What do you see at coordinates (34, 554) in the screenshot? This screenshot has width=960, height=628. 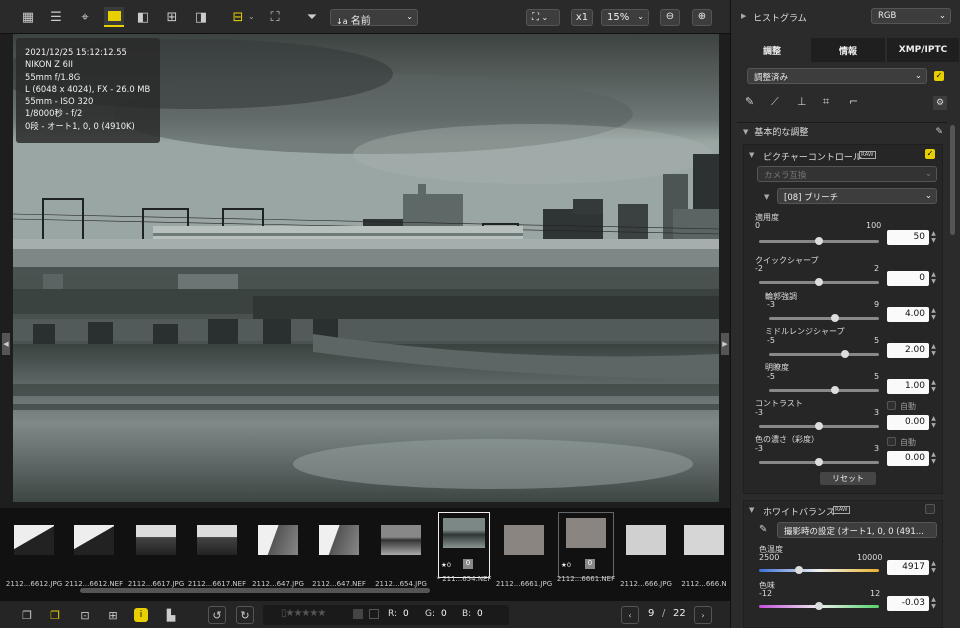 I see `filmstrip-thumb: 2112...6612.JPG` at bounding box center [34, 554].